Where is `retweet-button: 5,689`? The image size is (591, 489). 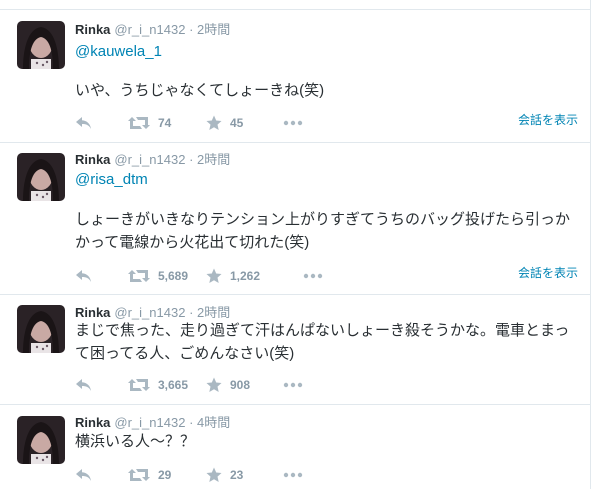 retweet-button: 5,689 is located at coordinates (158, 276).